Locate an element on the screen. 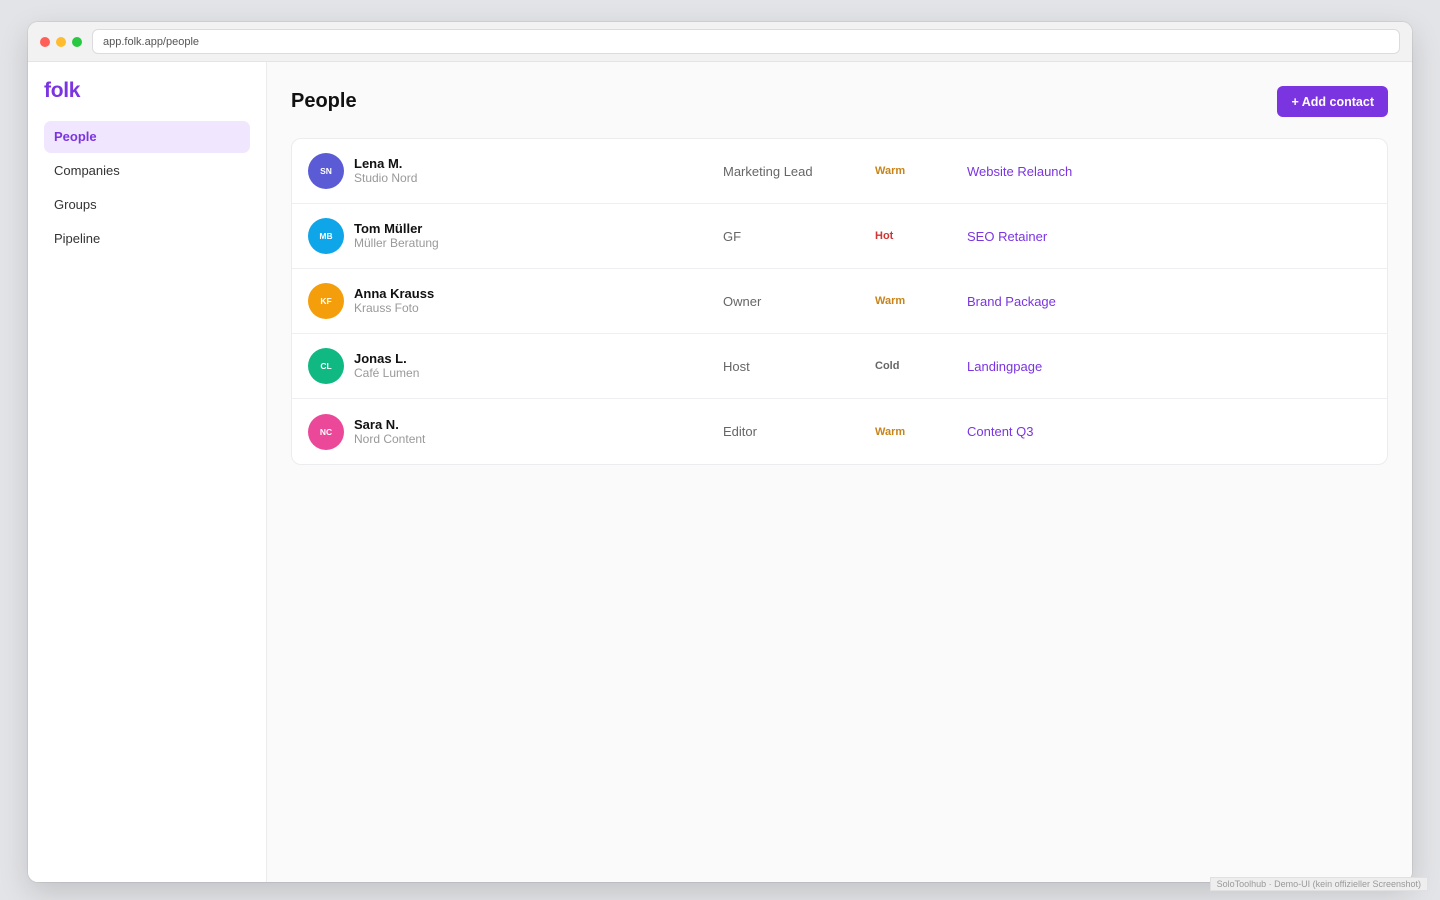 The image size is (1440, 900). contact-cell: NC Sara N. Nord Content is located at coordinates (515, 431).